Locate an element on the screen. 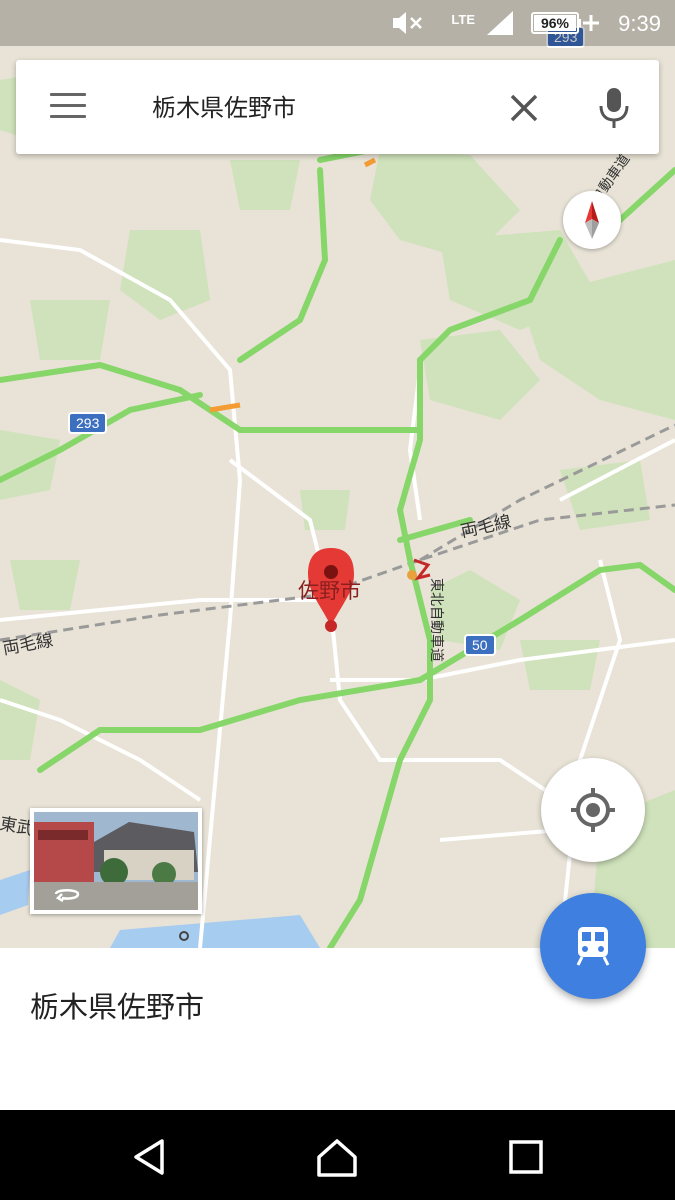  compass-icon is located at coordinates (592, 220).